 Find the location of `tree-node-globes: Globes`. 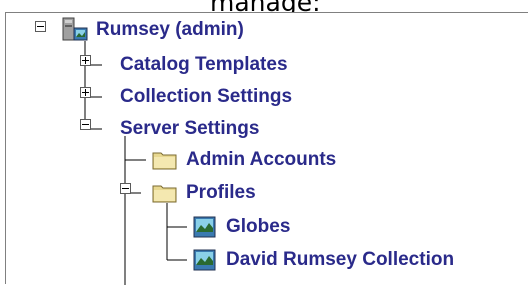

tree-node-globes: Globes is located at coordinates (240, 227).